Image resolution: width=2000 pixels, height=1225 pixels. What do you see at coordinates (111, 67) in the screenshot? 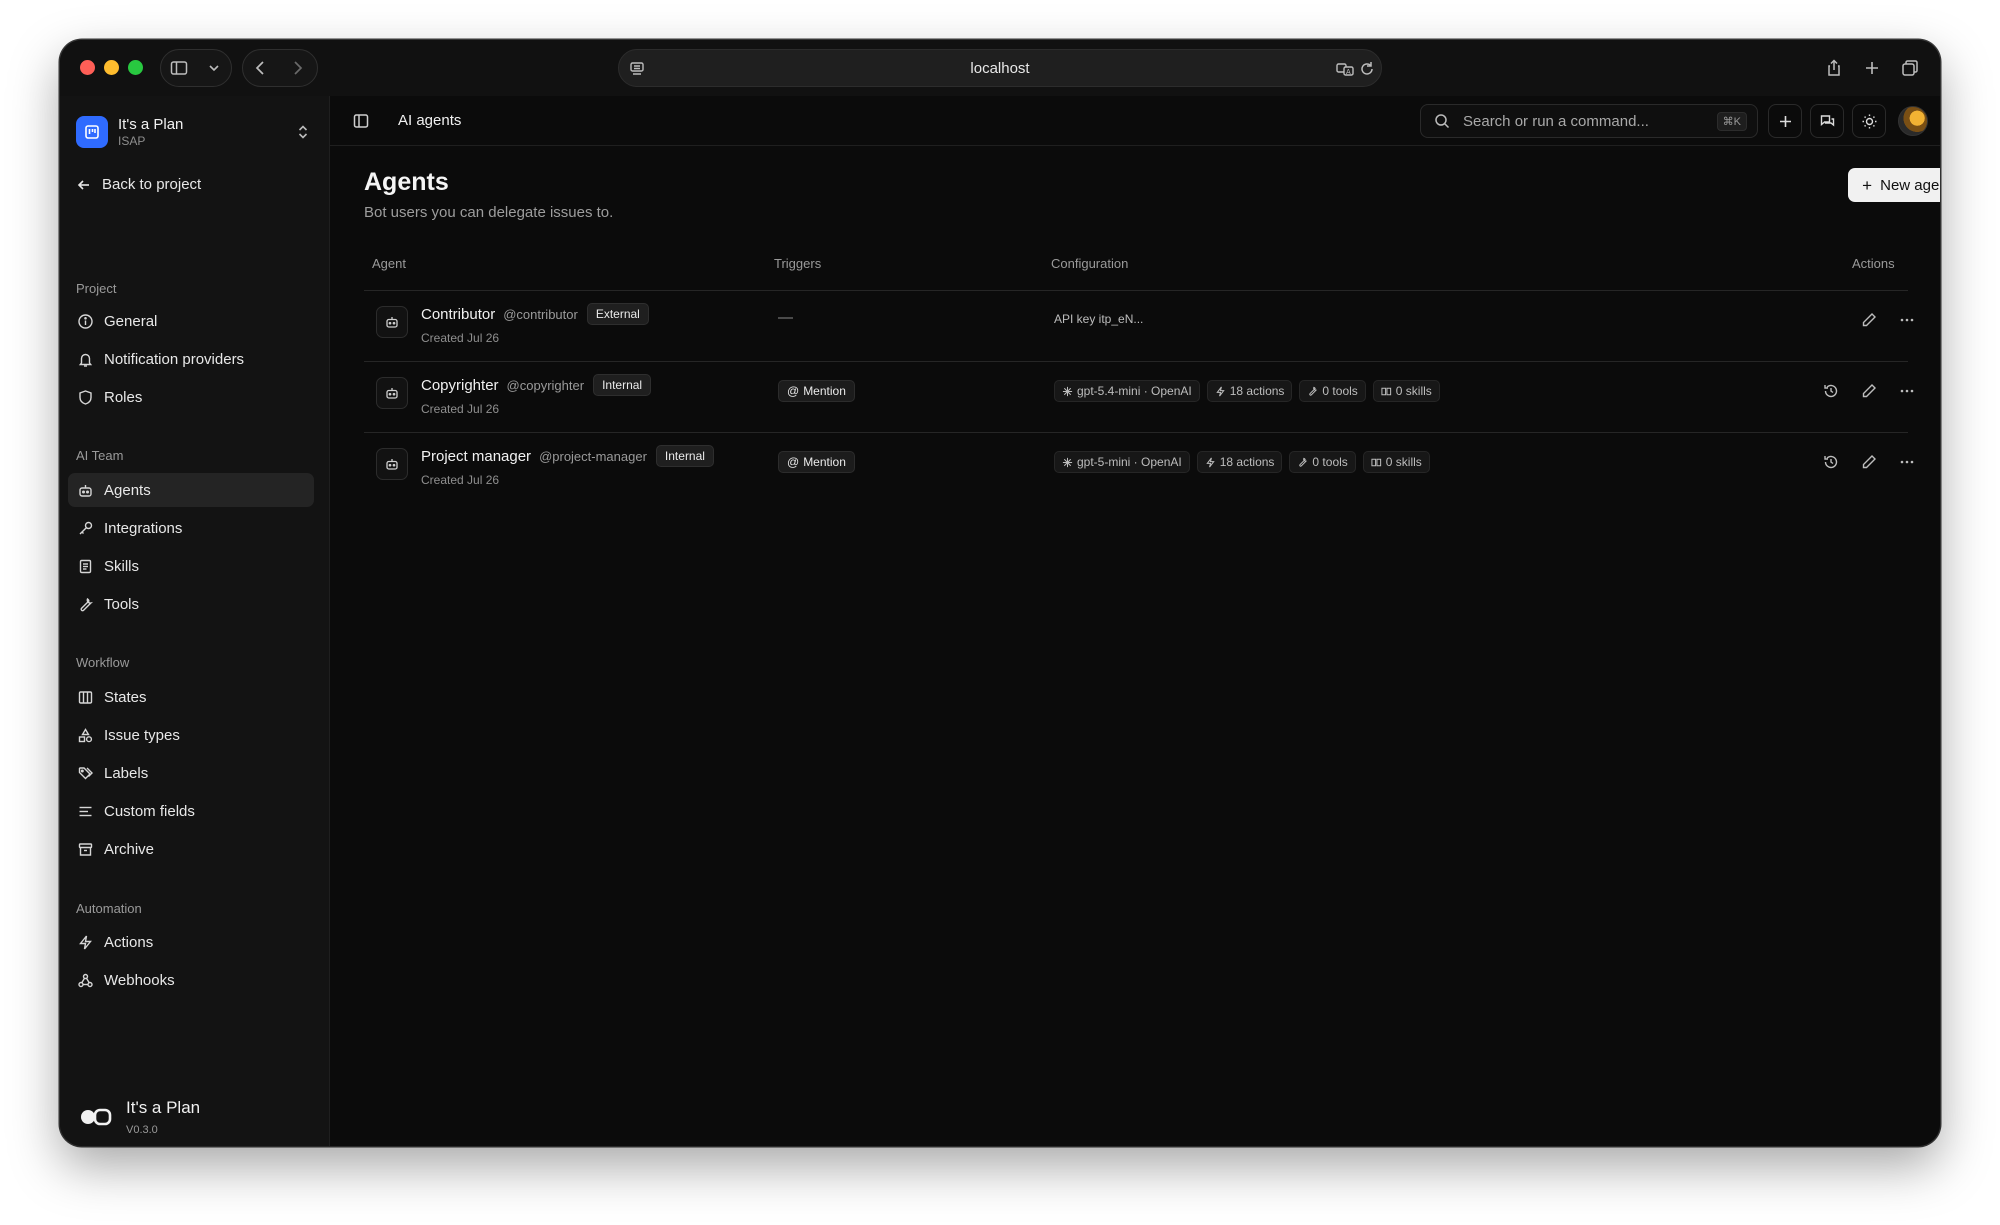
I see `minimize-window-button` at bounding box center [111, 67].